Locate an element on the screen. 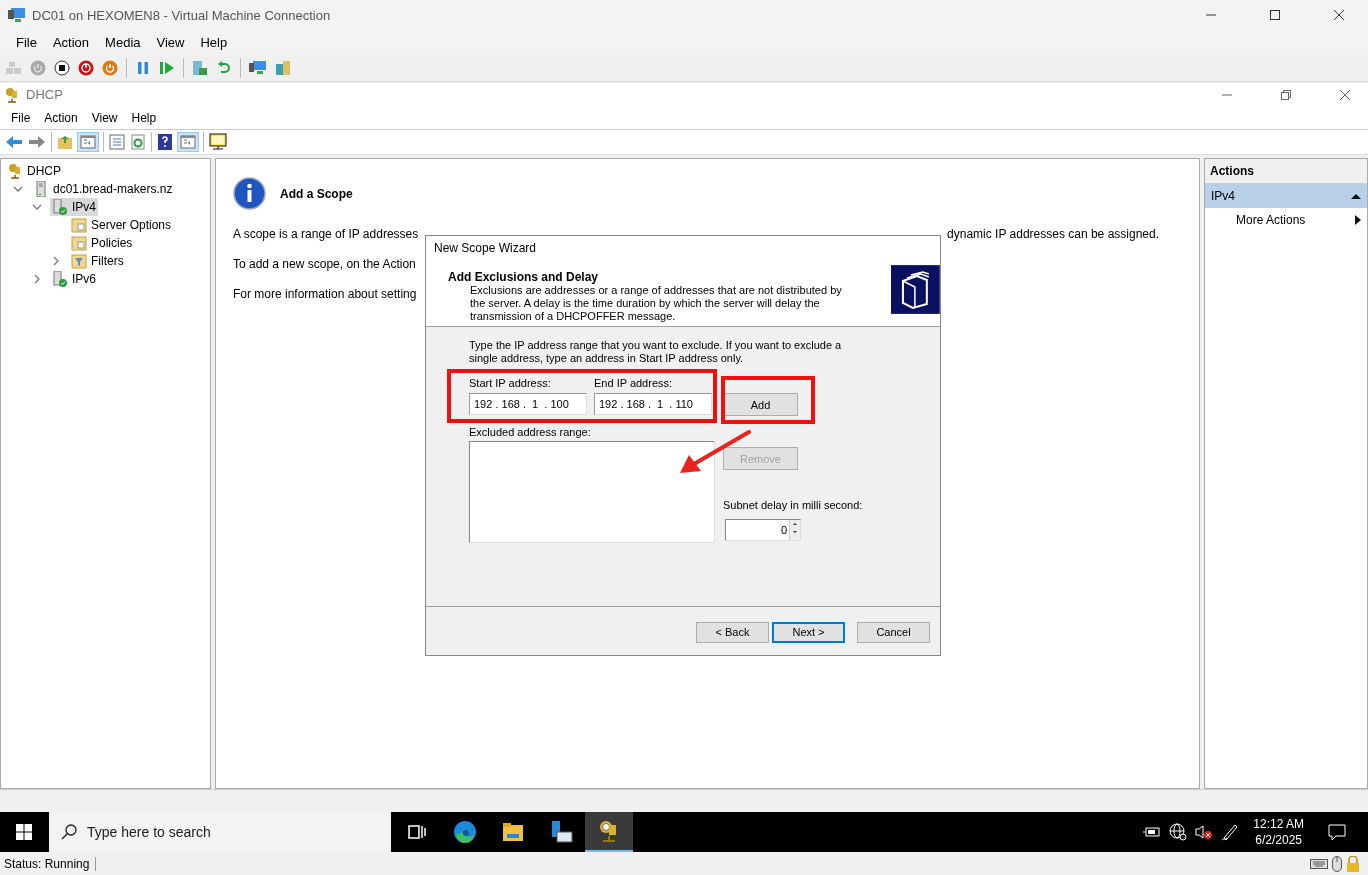  maximize-icon is located at coordinates (1275, 15).